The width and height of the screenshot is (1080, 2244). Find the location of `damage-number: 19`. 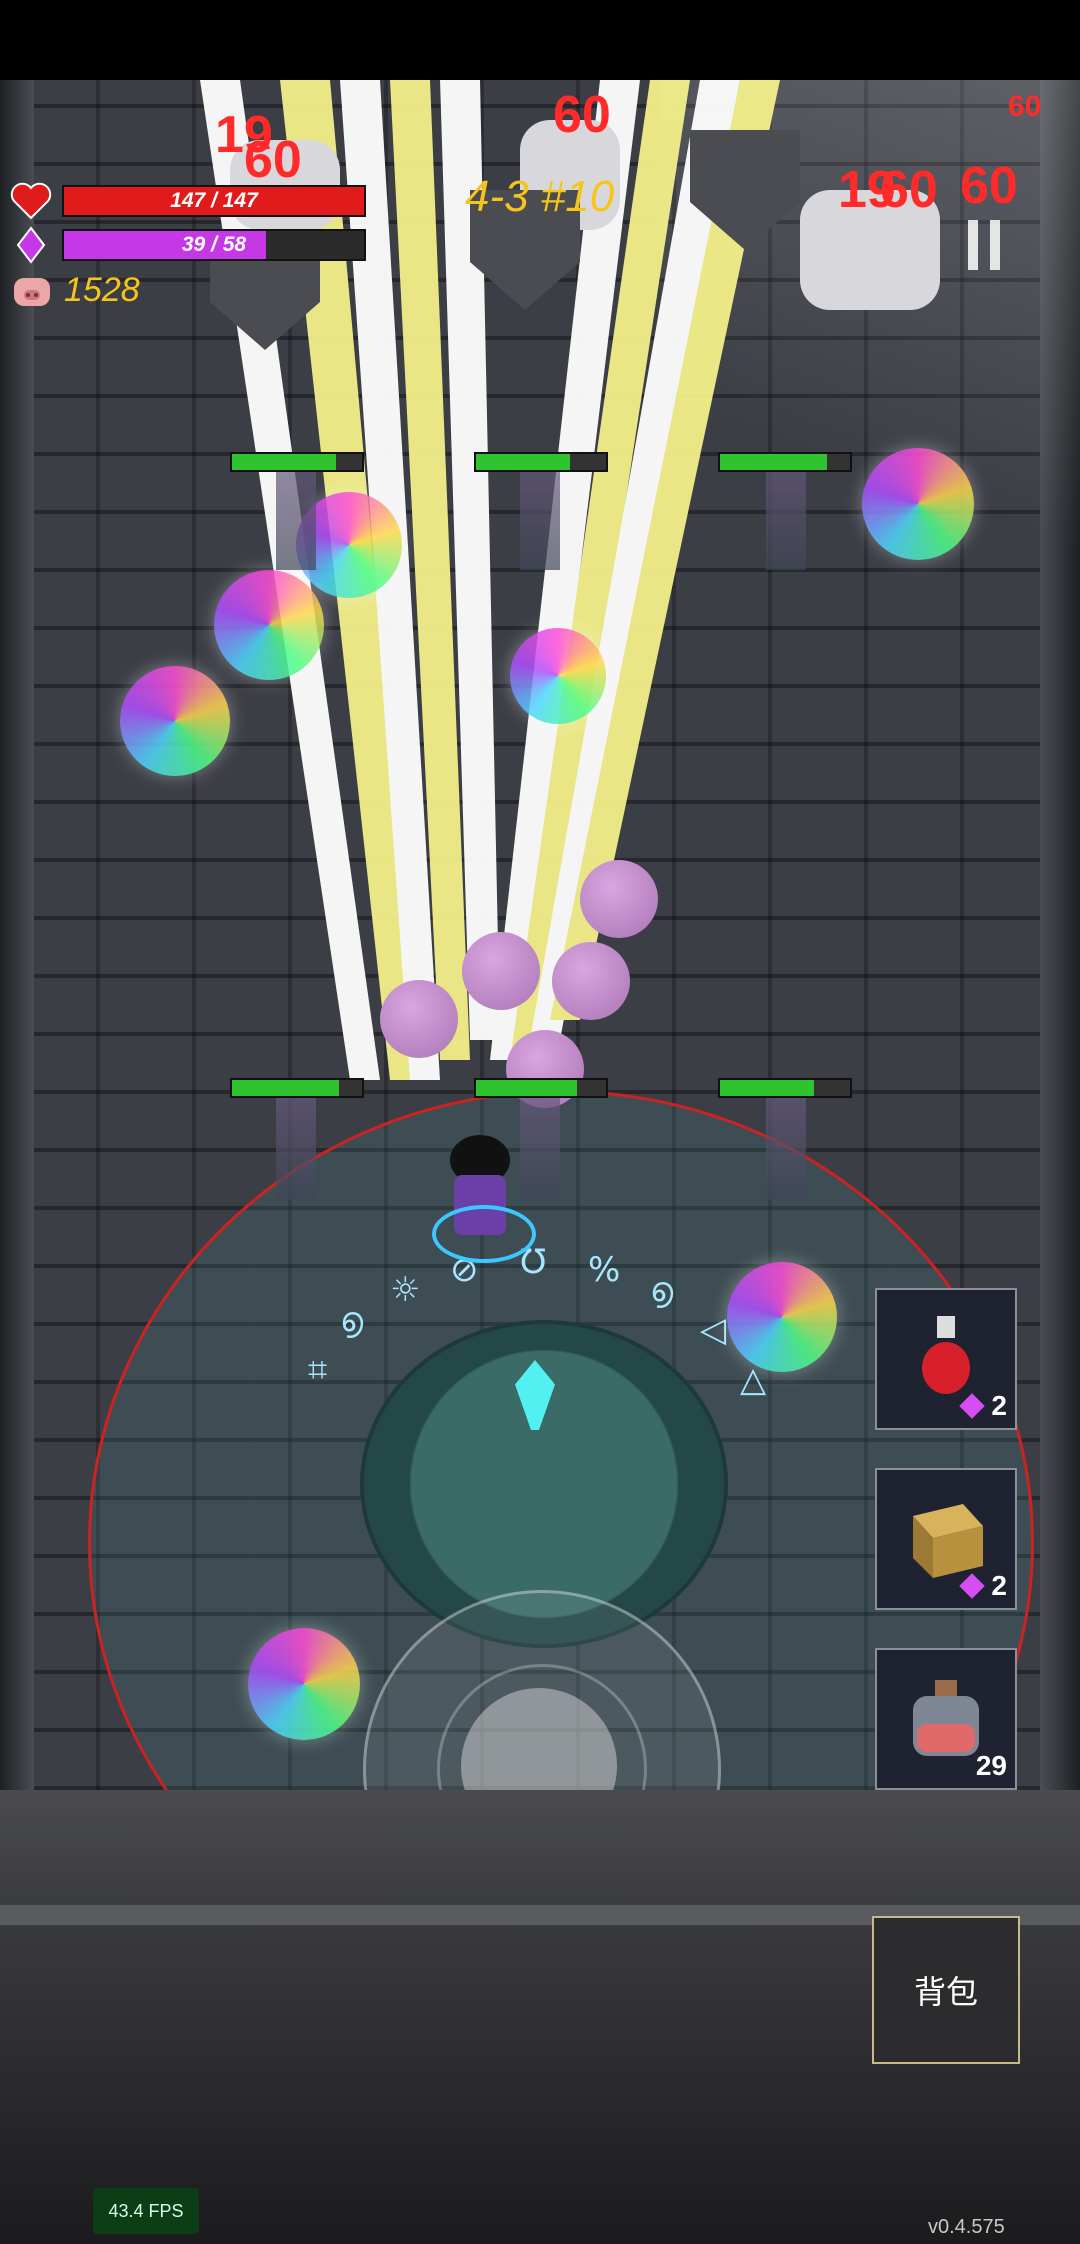

damage-number: 19 is located at coordinates (867, 190).